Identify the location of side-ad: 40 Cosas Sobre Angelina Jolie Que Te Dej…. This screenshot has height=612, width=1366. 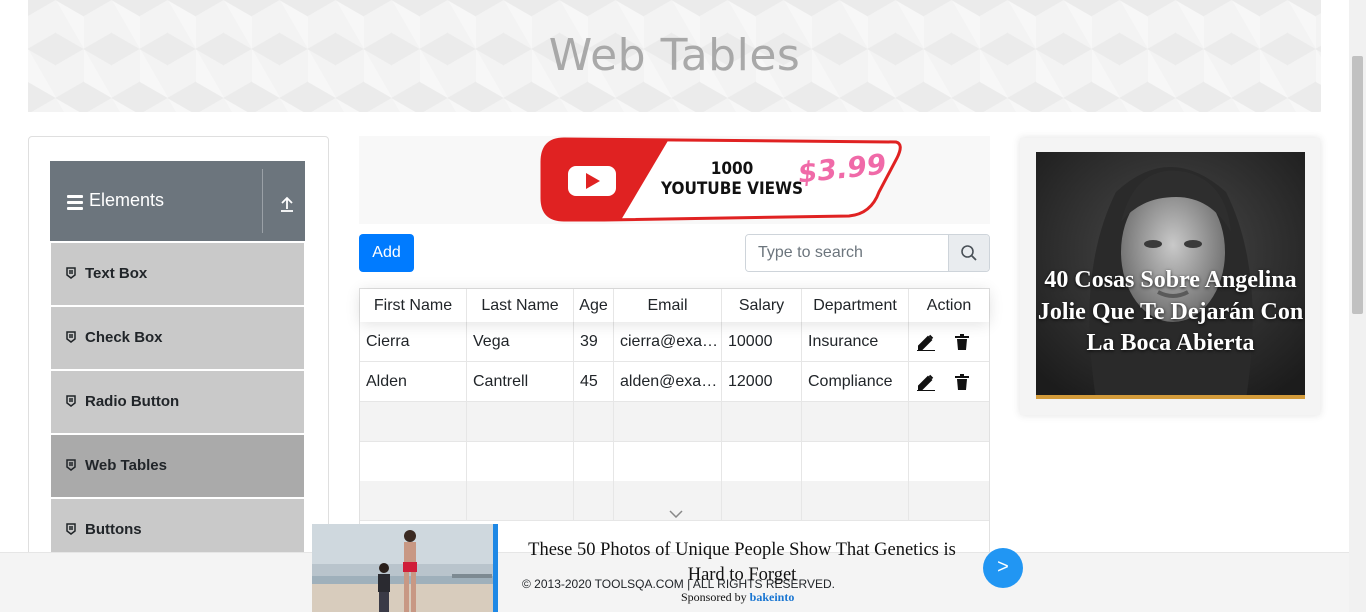
(1170, 276).